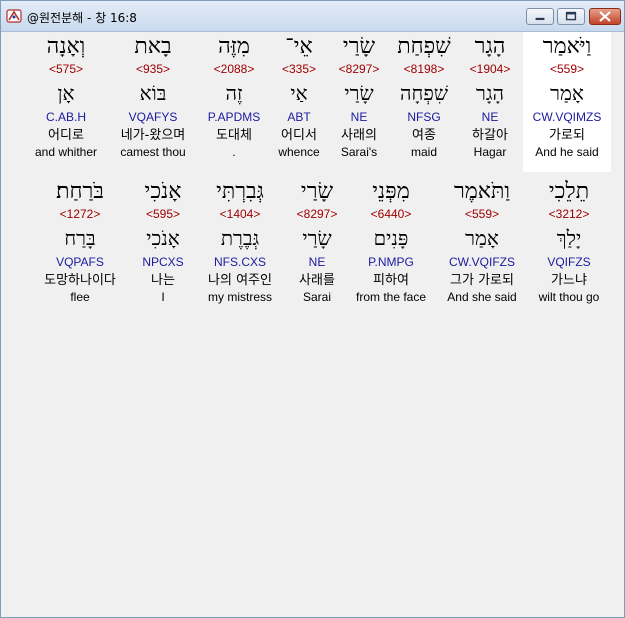  I want to click on maximize-button, so click(571, 16).